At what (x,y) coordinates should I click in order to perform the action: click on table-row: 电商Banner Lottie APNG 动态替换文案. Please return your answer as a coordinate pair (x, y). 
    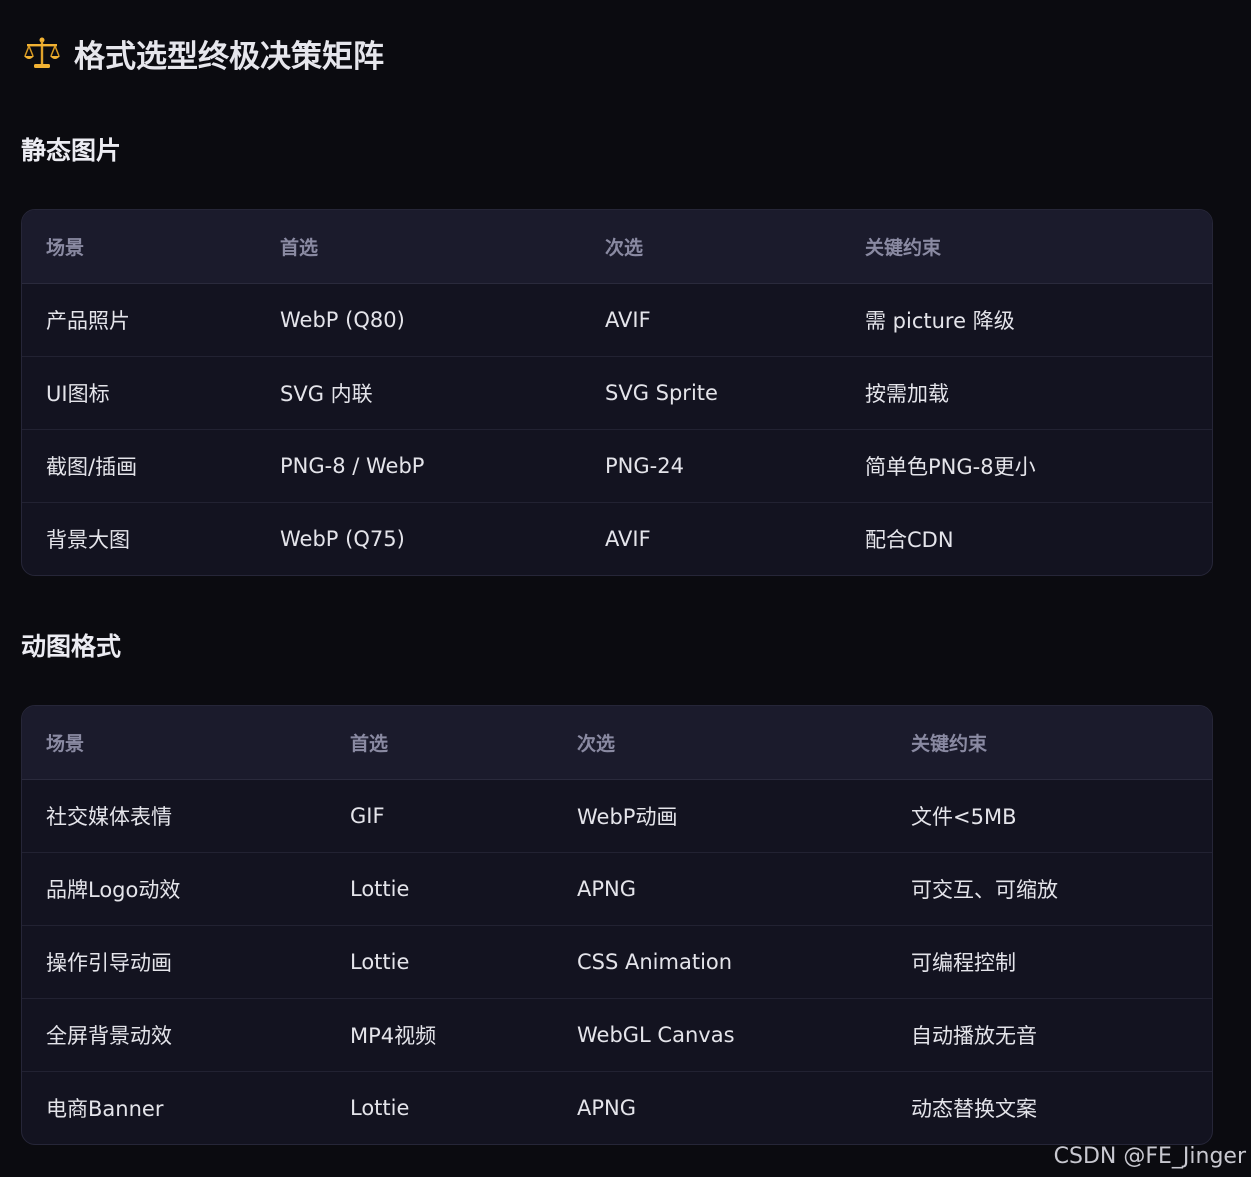
    Looking at the image, I should click on (617, 1107).